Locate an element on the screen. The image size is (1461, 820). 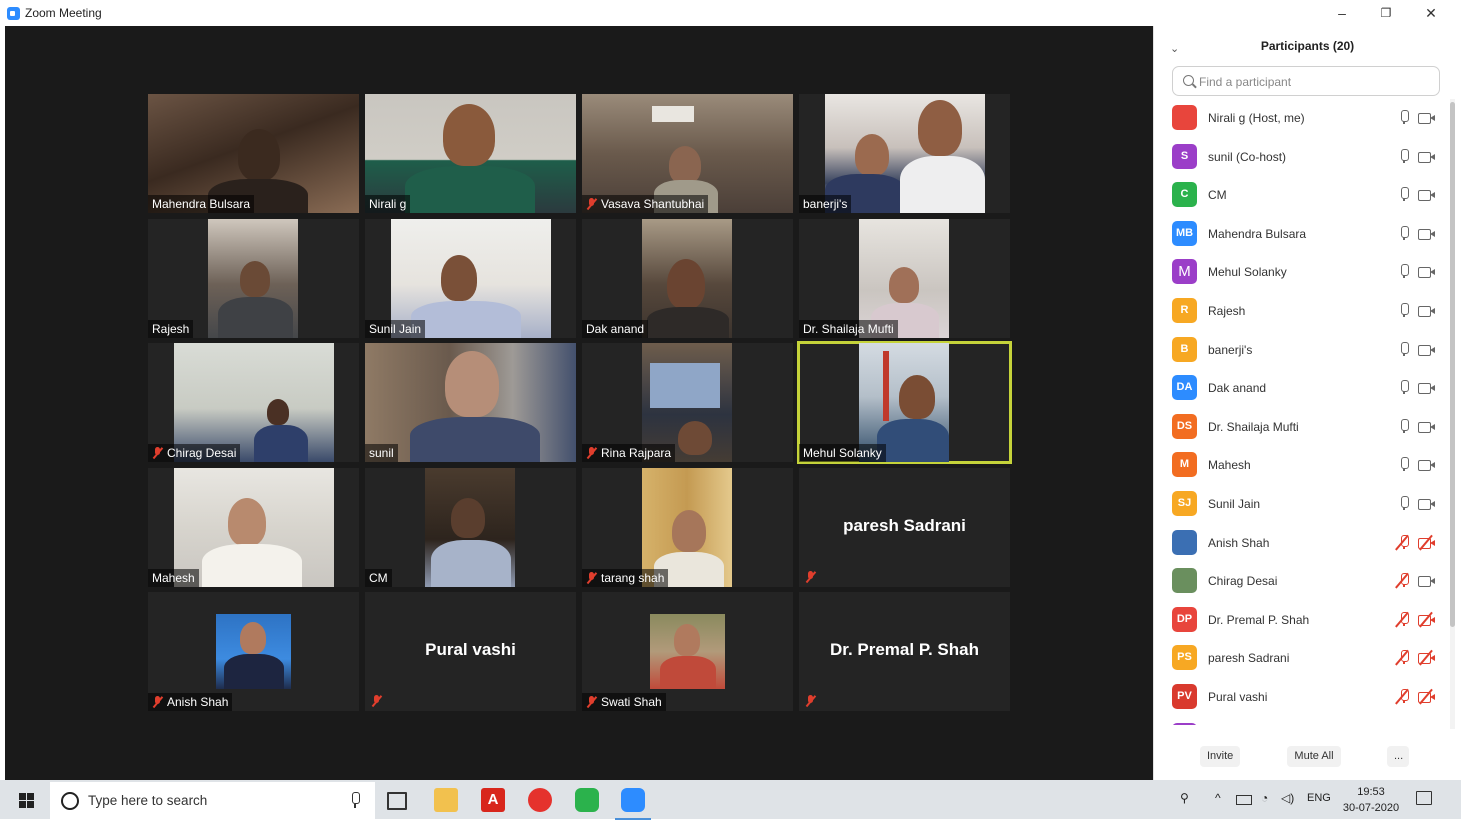
window-title: Zoom Meeting is located at coordinates (63, 13).